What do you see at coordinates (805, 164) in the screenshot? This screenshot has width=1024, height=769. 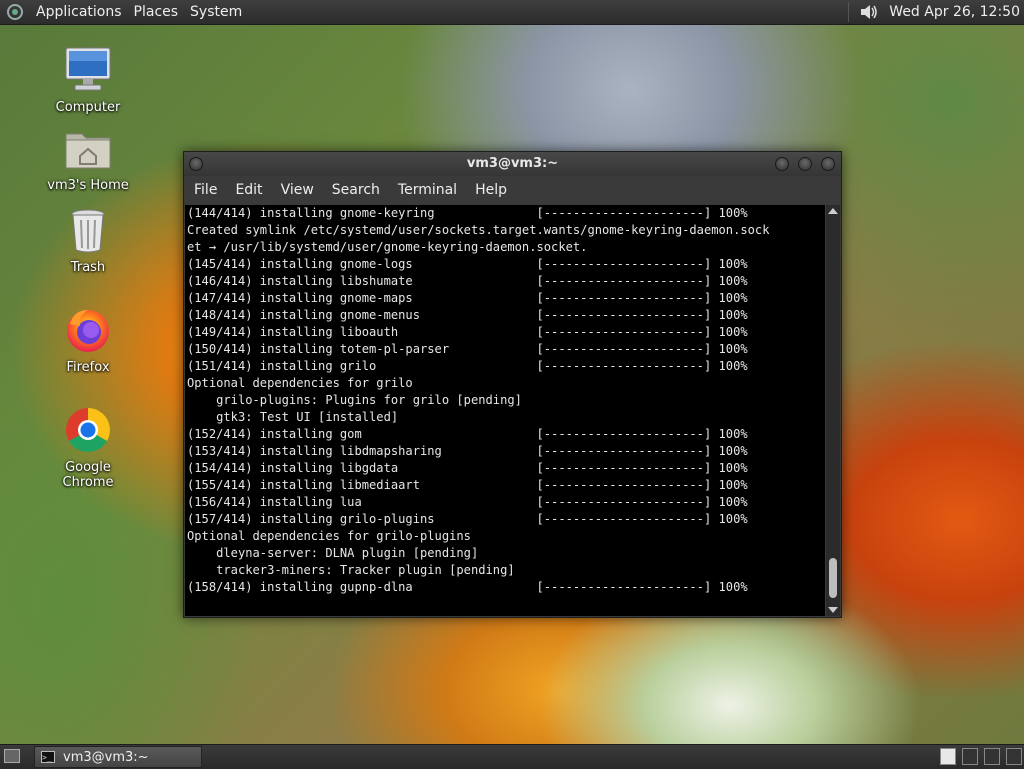 I see `maximize-button` at bounding box center [805, 164].